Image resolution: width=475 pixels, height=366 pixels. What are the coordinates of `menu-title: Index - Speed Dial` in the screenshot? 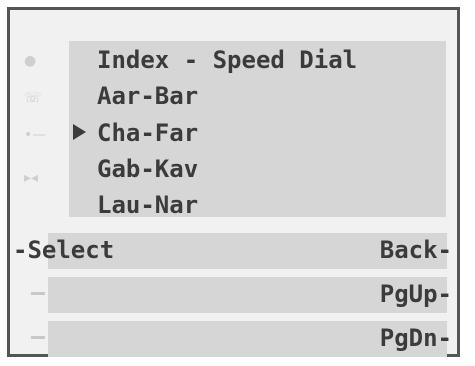 It's located at (227, 60).